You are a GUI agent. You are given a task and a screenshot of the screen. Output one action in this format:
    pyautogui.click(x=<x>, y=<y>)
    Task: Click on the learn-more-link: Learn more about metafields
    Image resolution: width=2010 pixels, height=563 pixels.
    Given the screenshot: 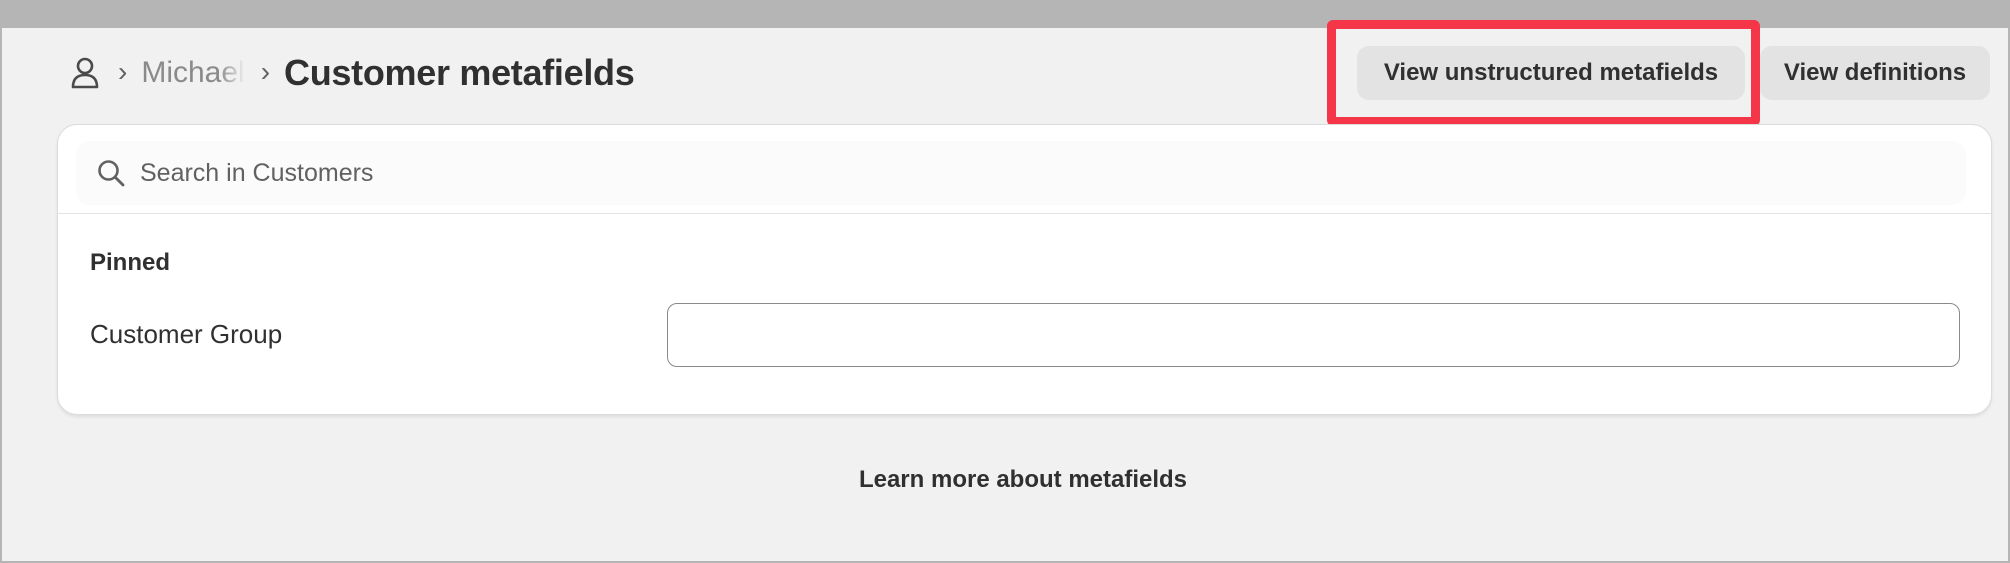 What is the action you would take?
    pyautogui.click(x=1005, y=480)
    